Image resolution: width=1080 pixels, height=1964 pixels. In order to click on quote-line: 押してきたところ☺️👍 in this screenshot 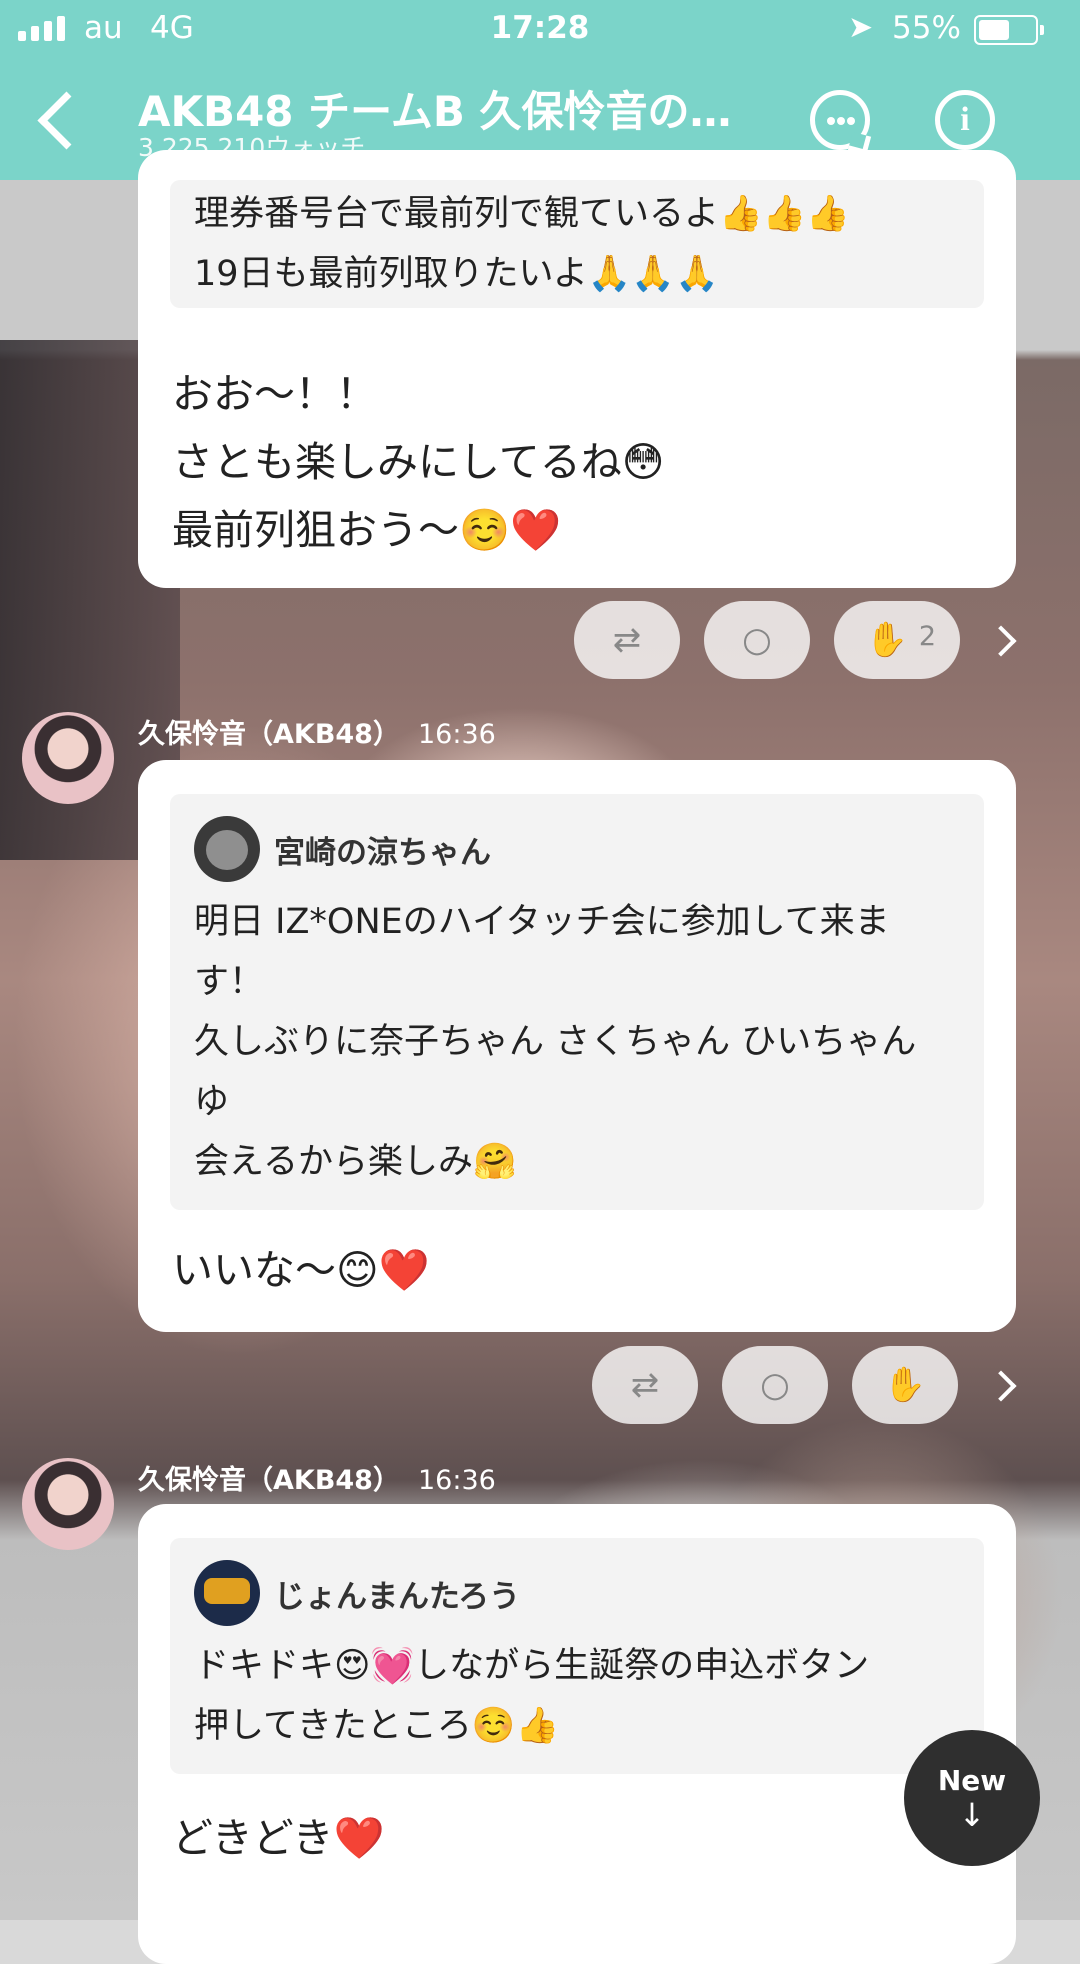, I will do `click(377, 1726)`.